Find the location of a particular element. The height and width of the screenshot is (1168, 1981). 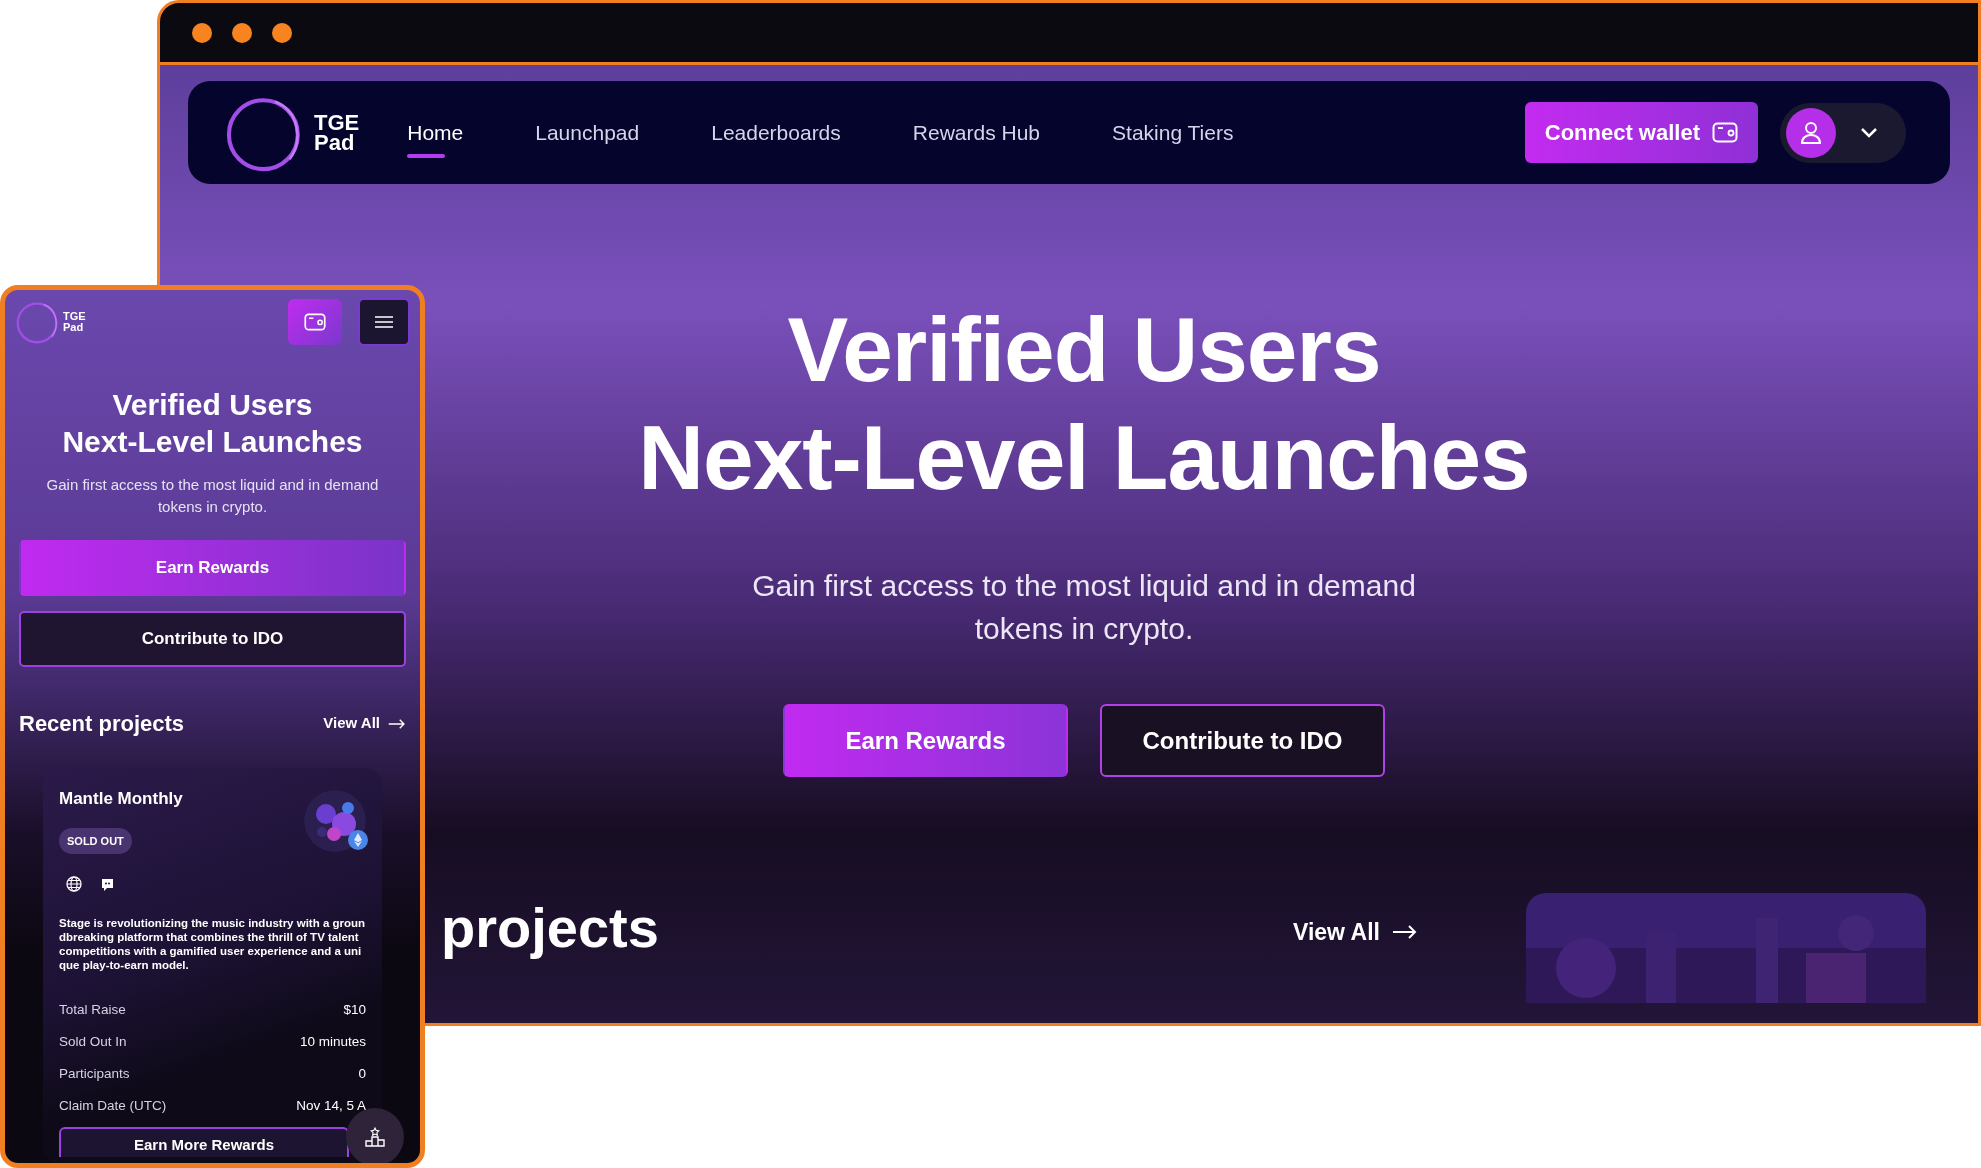

stat-label: Claim Date (UTC) is located at coordinates (113, 1105).